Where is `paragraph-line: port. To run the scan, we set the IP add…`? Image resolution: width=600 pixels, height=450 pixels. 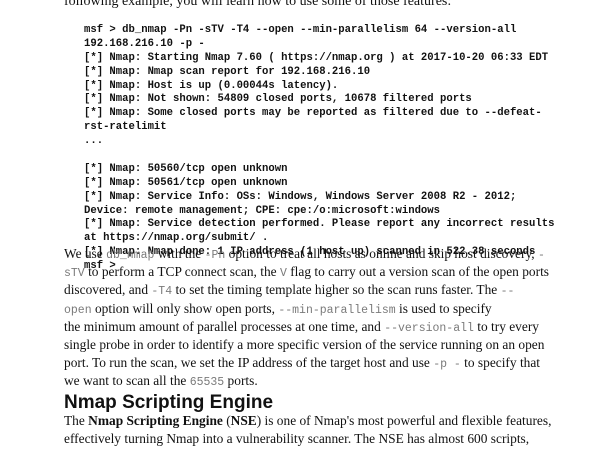
paragraph-line: port. To run the scan, we set the IP add… is located at coordinates (304, 363).